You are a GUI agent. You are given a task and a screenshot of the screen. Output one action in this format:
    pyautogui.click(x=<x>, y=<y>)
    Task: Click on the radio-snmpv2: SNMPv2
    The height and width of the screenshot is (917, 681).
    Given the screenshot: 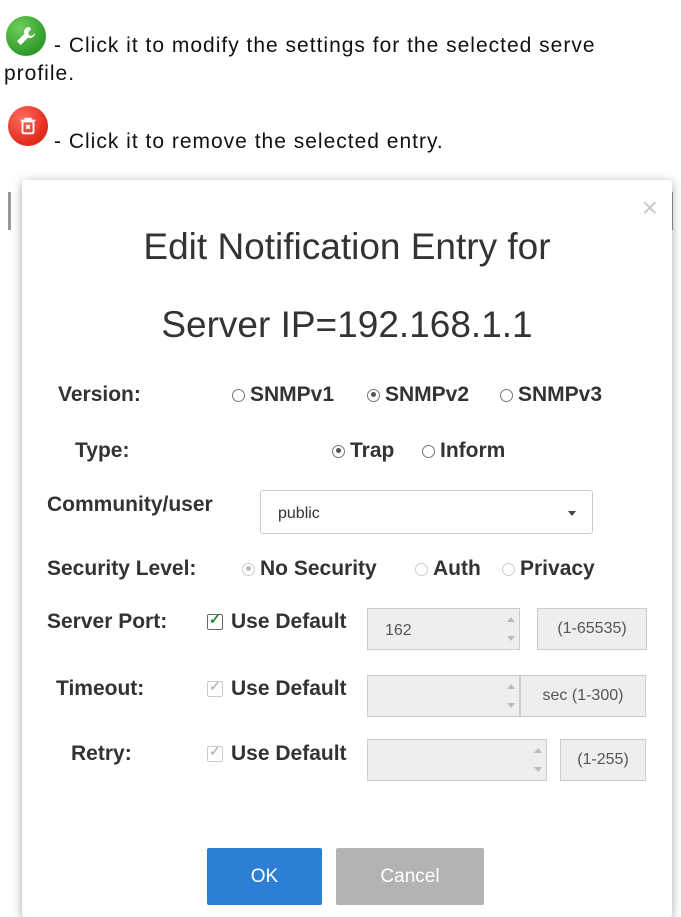 What is the action you would take?
    pyautogui.click(x=418, y=395)
    